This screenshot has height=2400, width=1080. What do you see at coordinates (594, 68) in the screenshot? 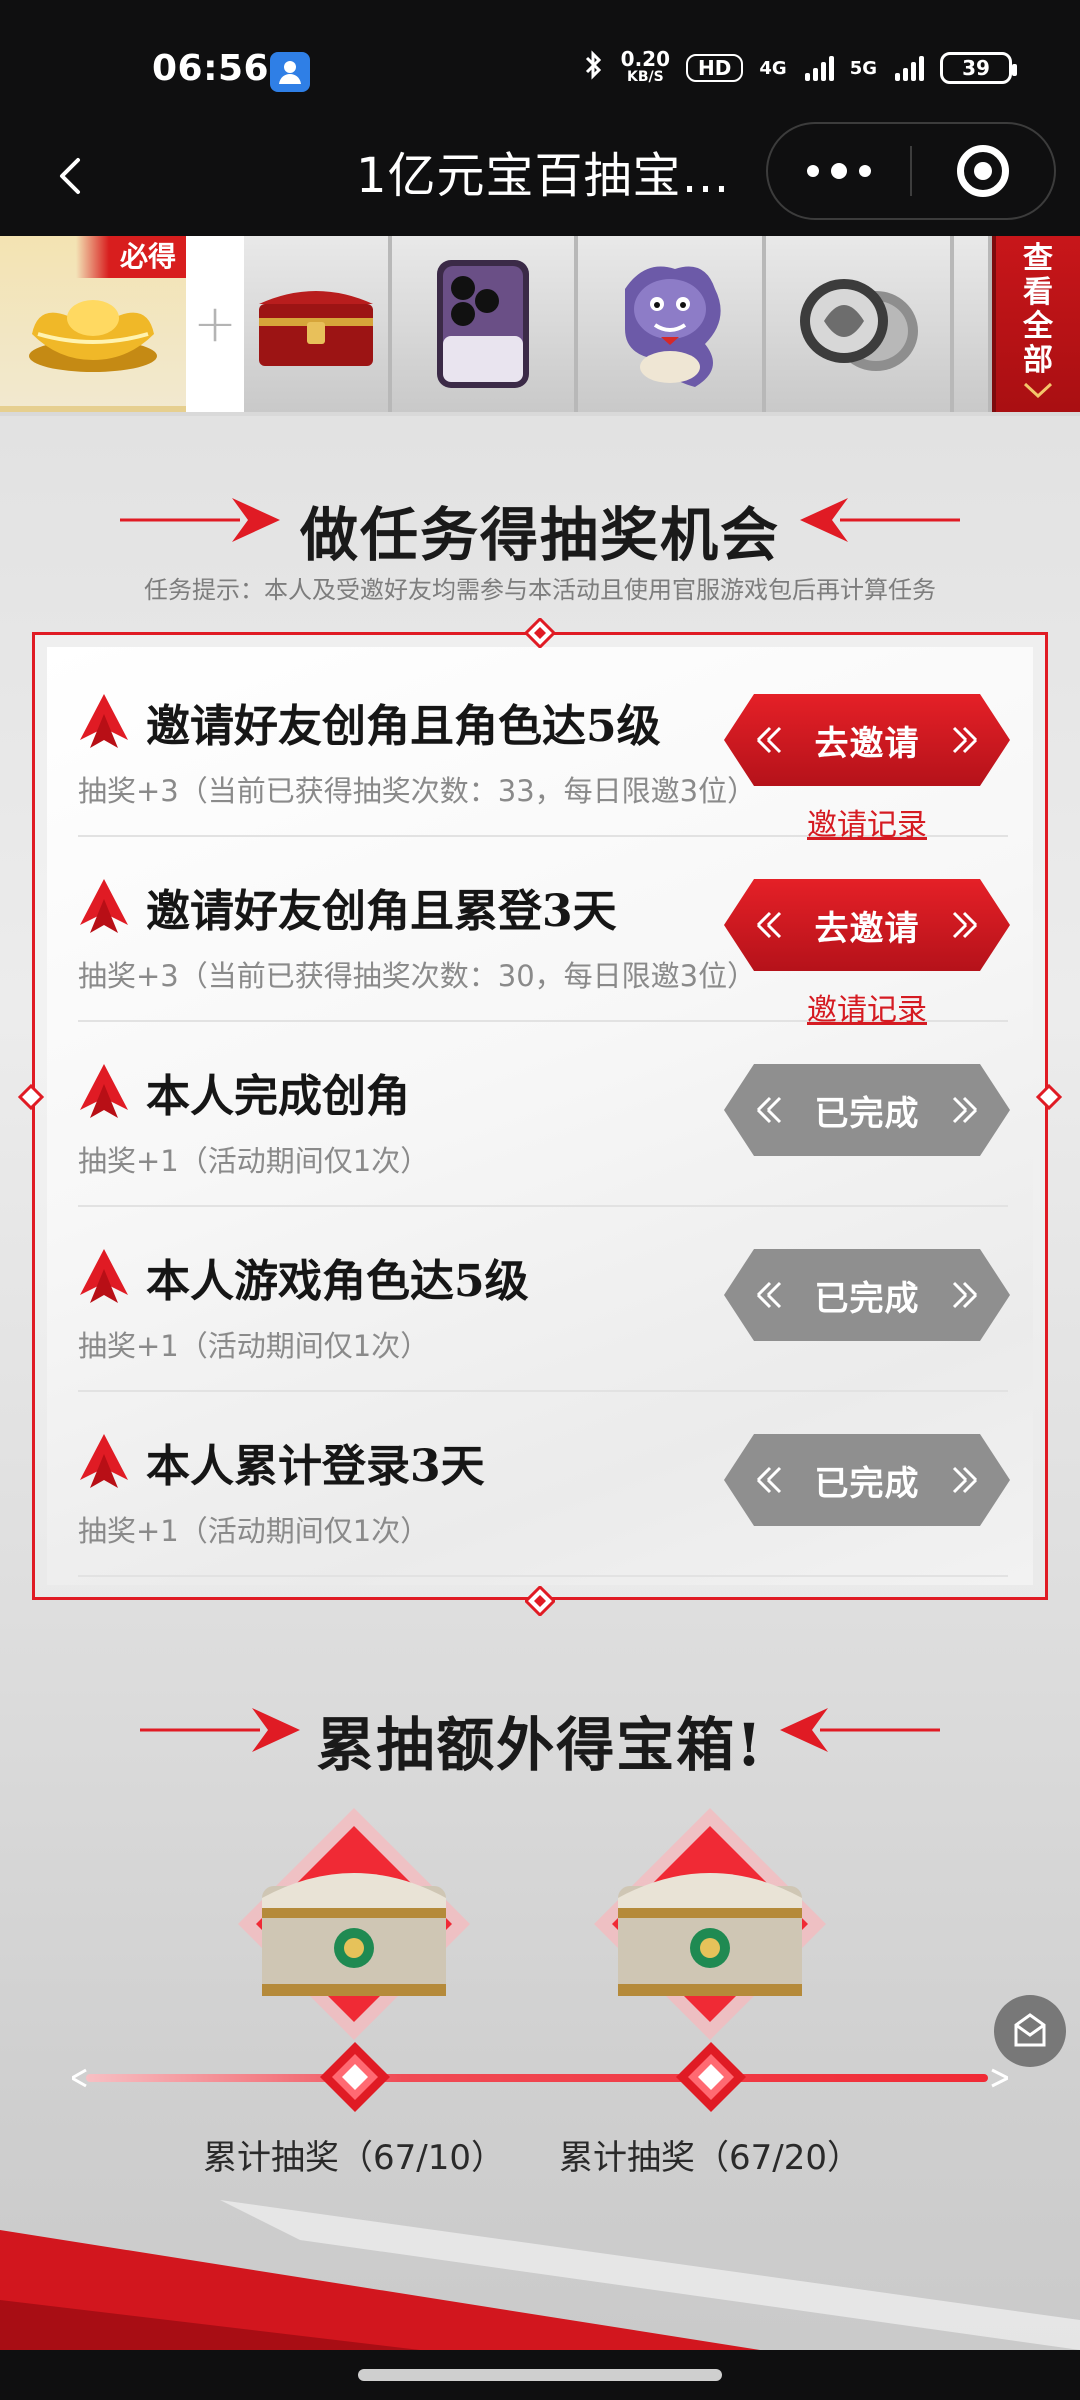
I see `bluetooth-icon` at bounding box center [594, 68].